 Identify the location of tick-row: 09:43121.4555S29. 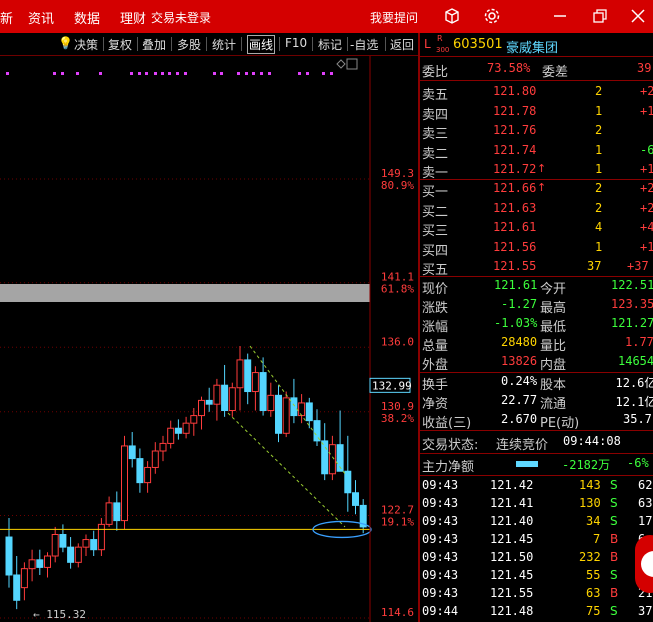
(536, 576).